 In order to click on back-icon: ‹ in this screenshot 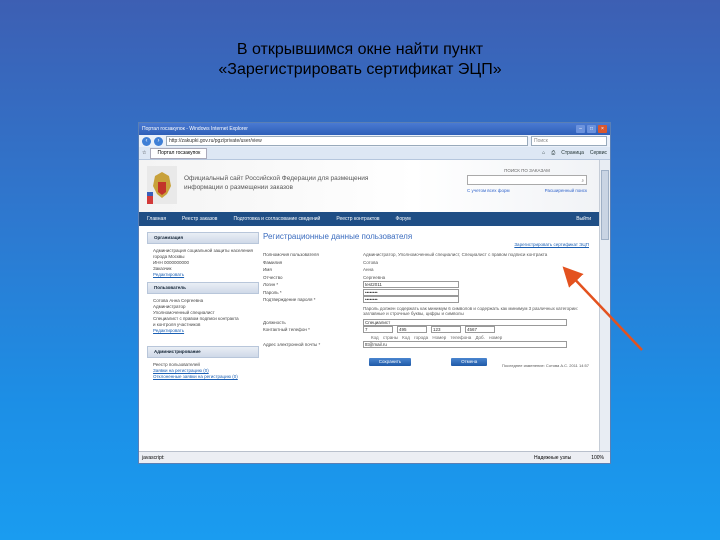, I will do `click(146, 141)`.